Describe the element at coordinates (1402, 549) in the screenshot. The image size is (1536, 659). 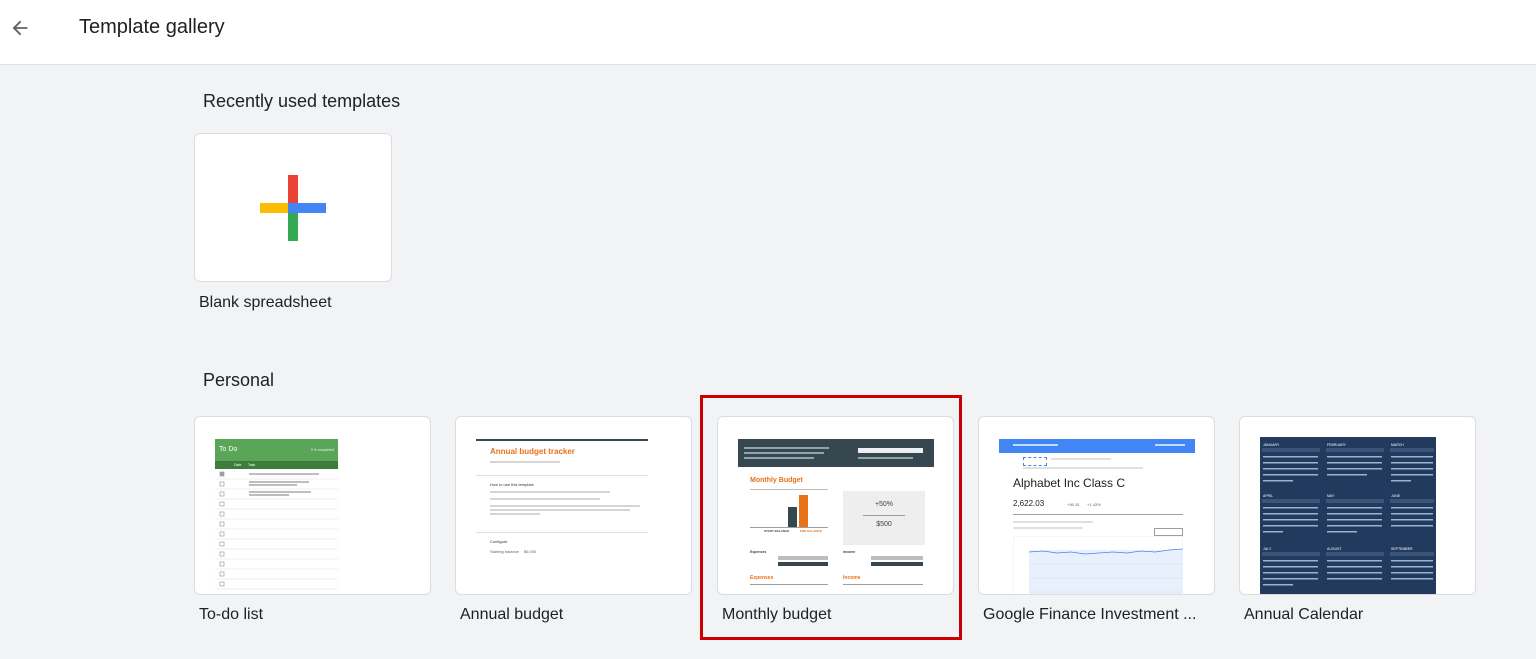
I see `calendar-thumb-month-9: SEPTEMBER` at that location.